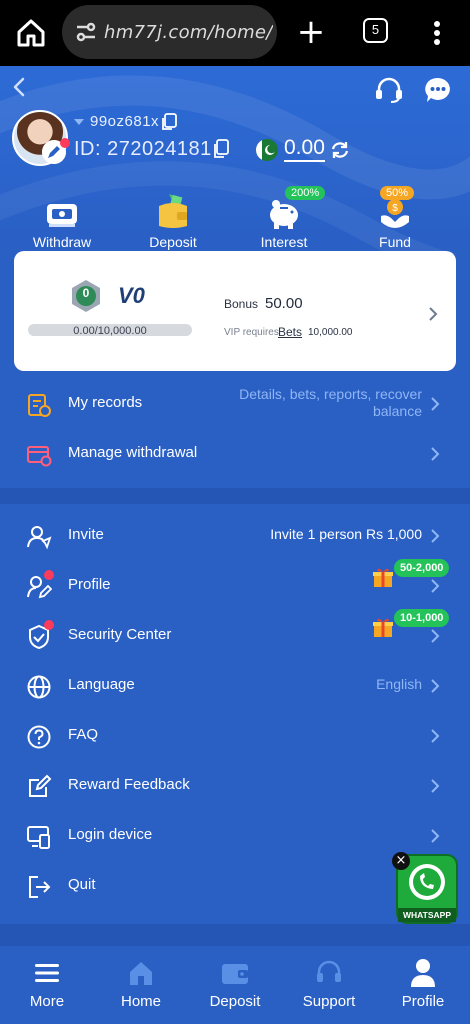 The height and width of the screenshot is (1024, 470). What do you see at coordinates (129, 784) in the screenshot?
I see `reward-feedback-label: Reward Feedback` at bounding box center [129, 784].